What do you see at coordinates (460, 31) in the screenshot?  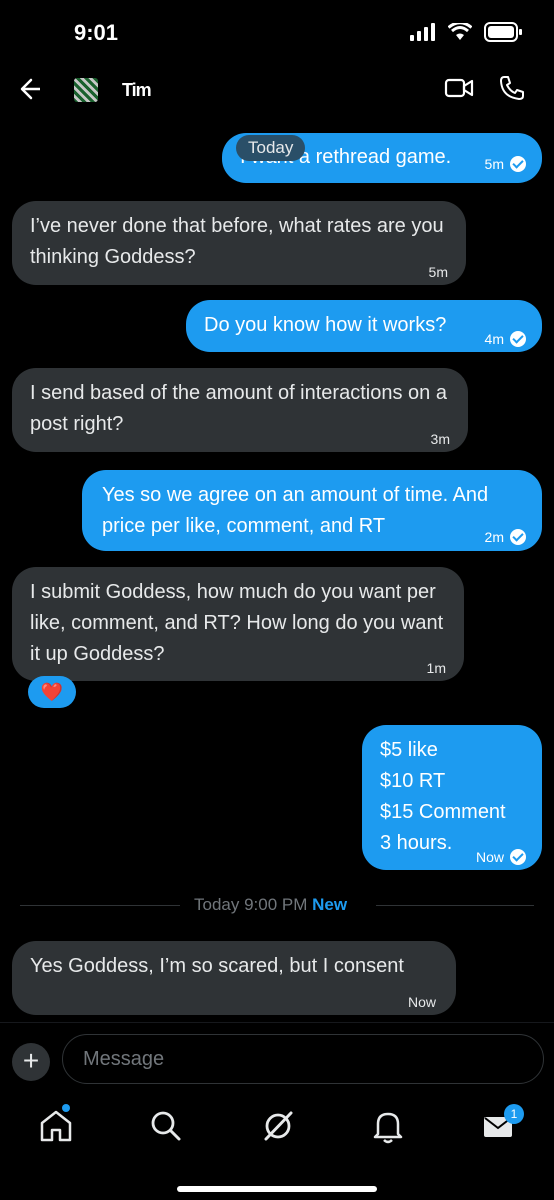 I see `wifi-icon` at bounding box center [460, 31].